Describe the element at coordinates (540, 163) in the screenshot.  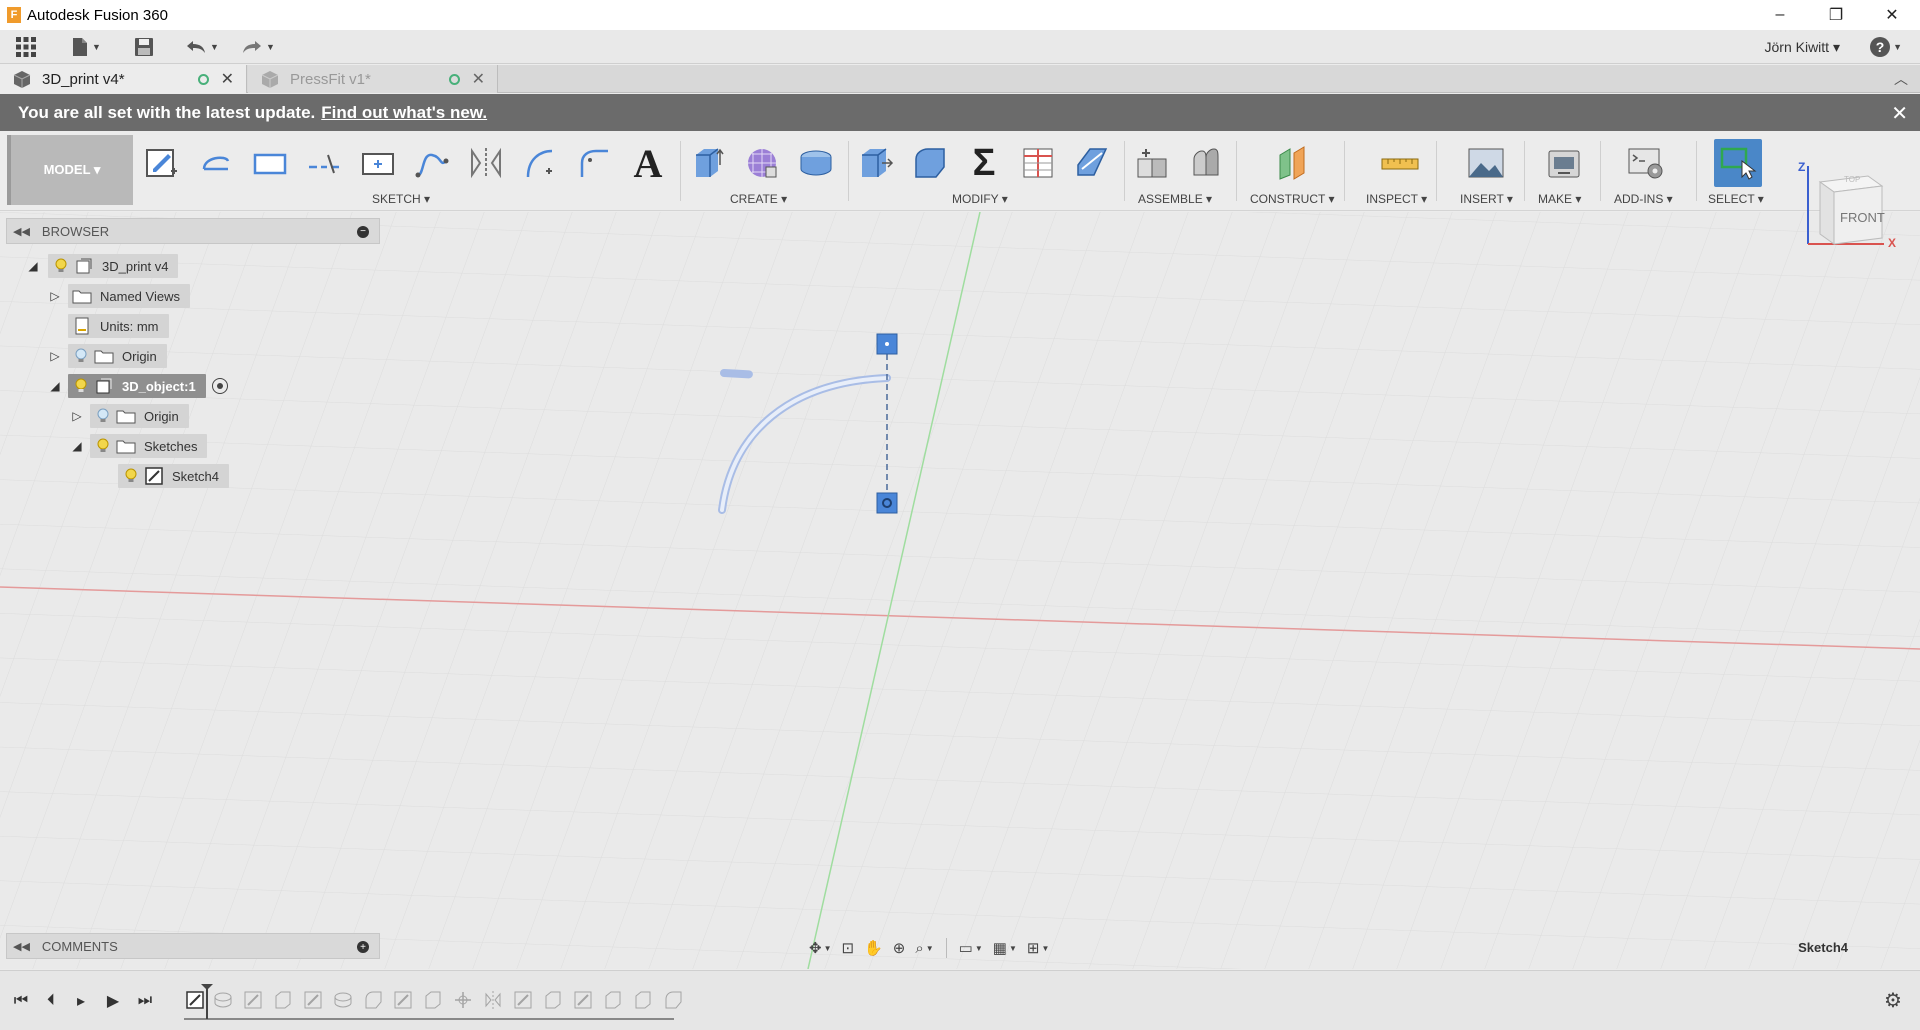
I see `arc-tool-button` at that location.